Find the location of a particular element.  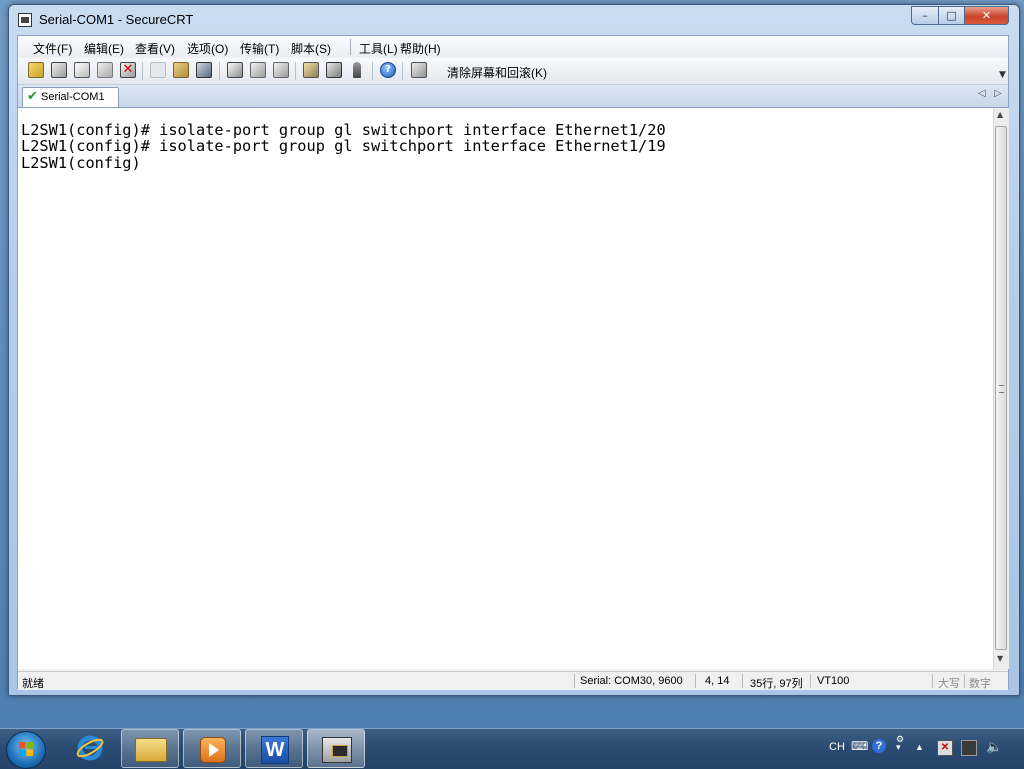

start-button is located at coordinates (26, 750).